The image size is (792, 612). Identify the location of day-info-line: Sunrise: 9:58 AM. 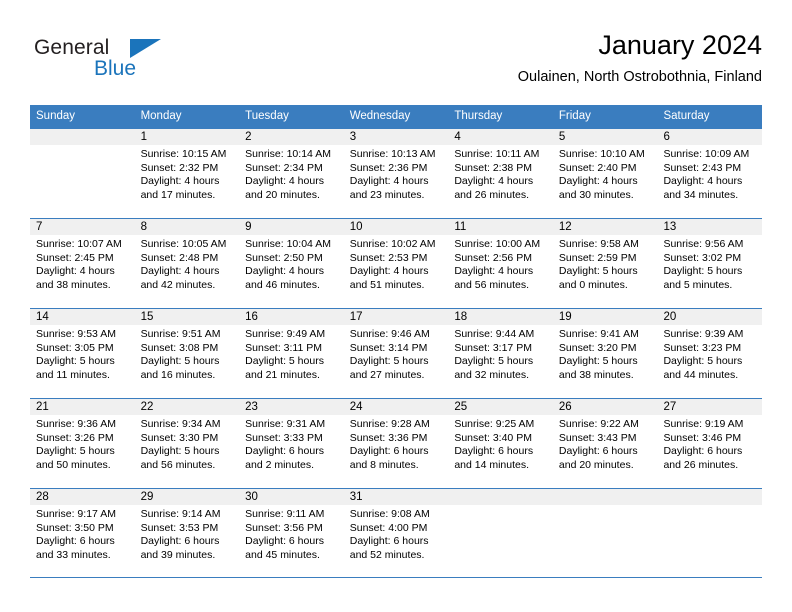
(598, 244).